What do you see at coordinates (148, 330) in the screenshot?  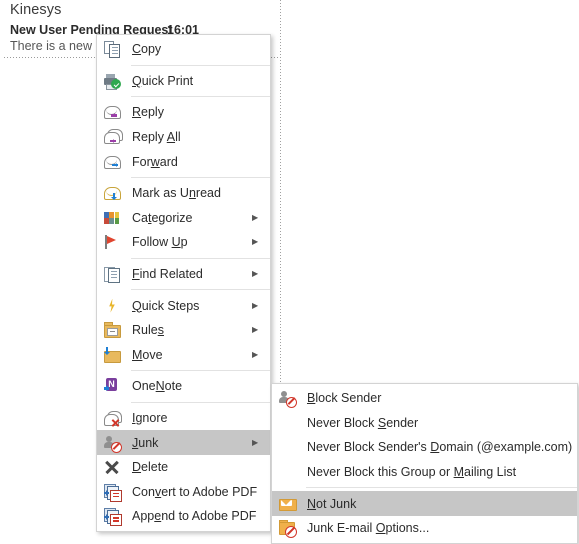 I see `menu-item-label: Rules` at bounding box center [148, 330].